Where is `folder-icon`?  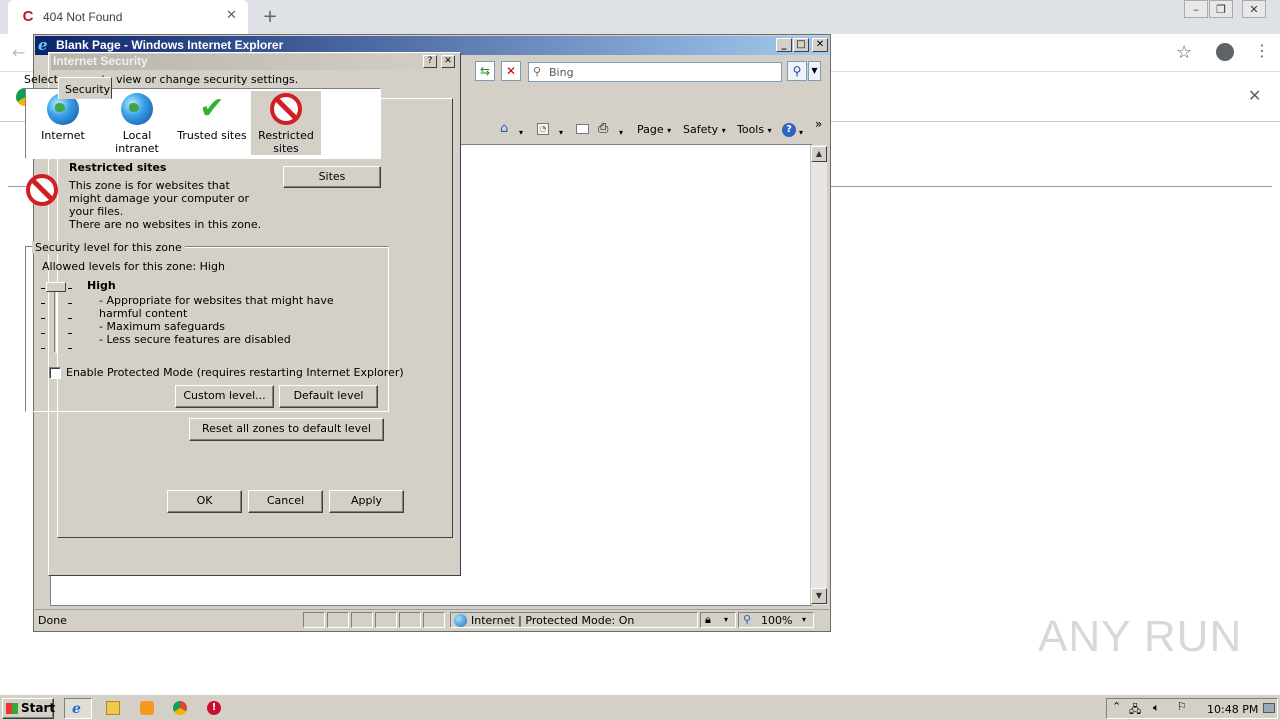 folder-icon is located at coordinates (113, 708).